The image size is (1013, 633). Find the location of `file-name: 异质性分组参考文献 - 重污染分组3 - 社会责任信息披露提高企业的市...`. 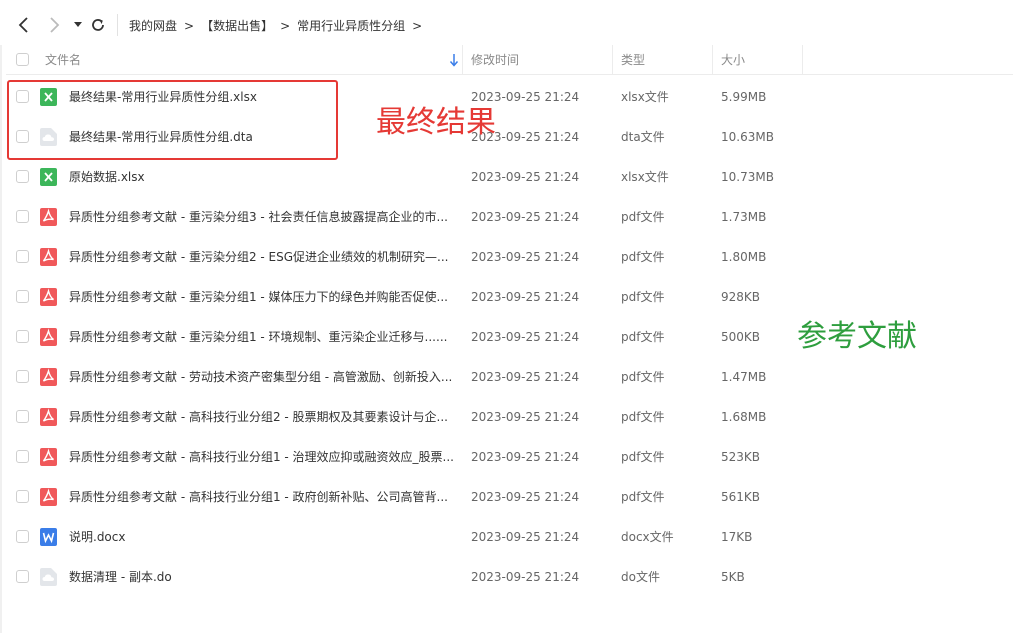

file-name: 异质性分组参考文献 - 重污染分组3 - 社会责任信息披露提高企业的市... is located at coordinates (258, 217).